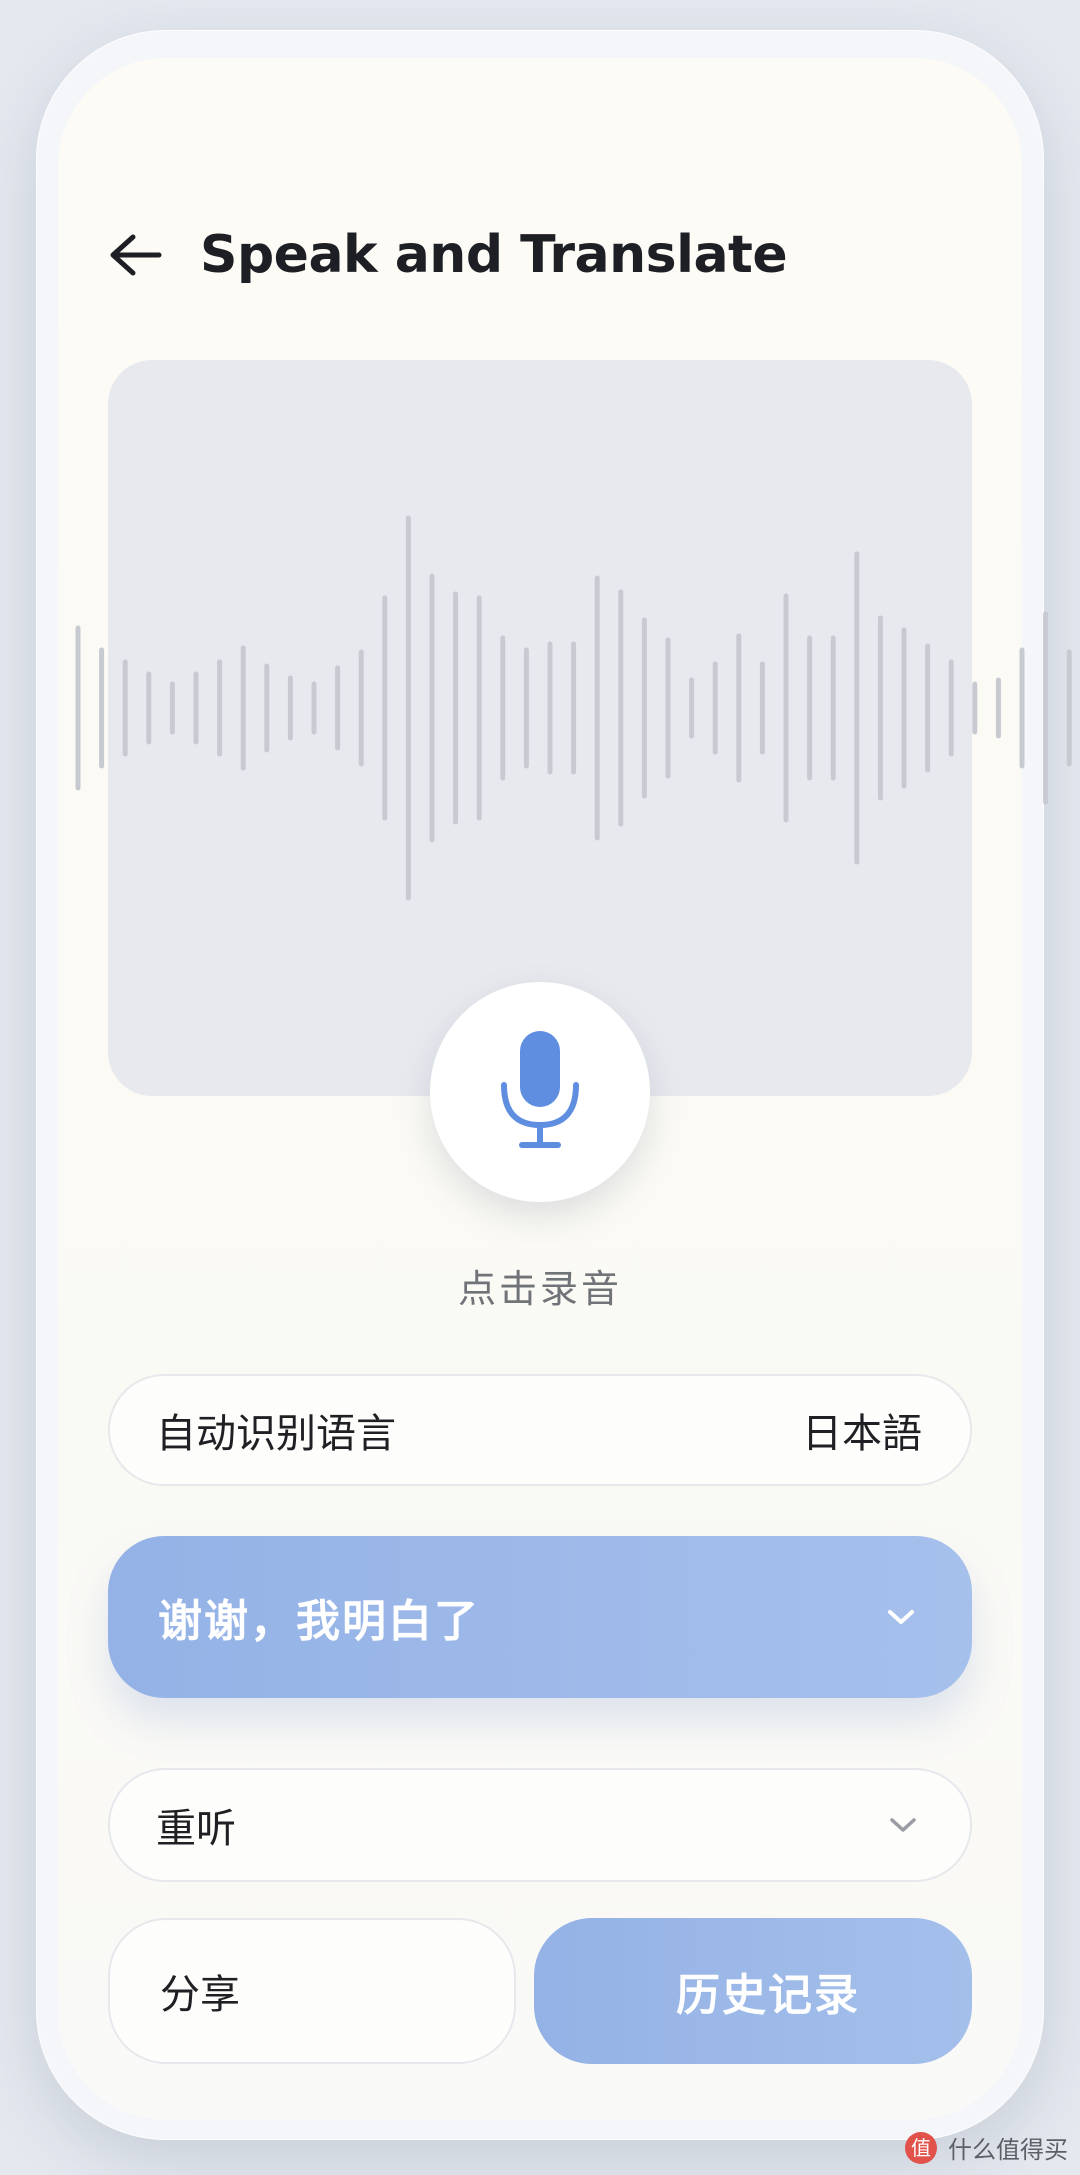 This screenshot has height=2175, width=1080. I want to click on record-button, so click(540, 1092).